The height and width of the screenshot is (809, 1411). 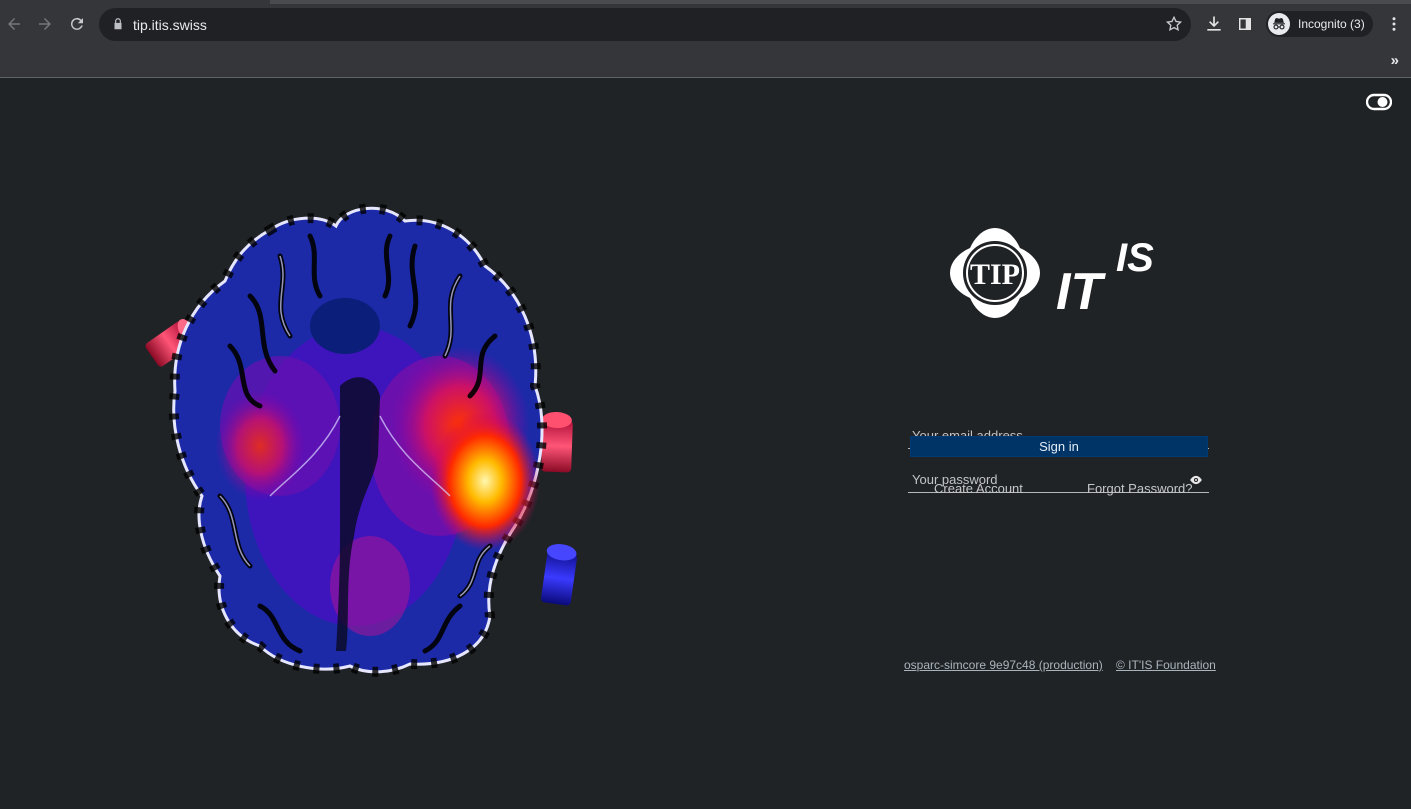 I want to click on browser-menu-button, so click(x=1394, y=24).